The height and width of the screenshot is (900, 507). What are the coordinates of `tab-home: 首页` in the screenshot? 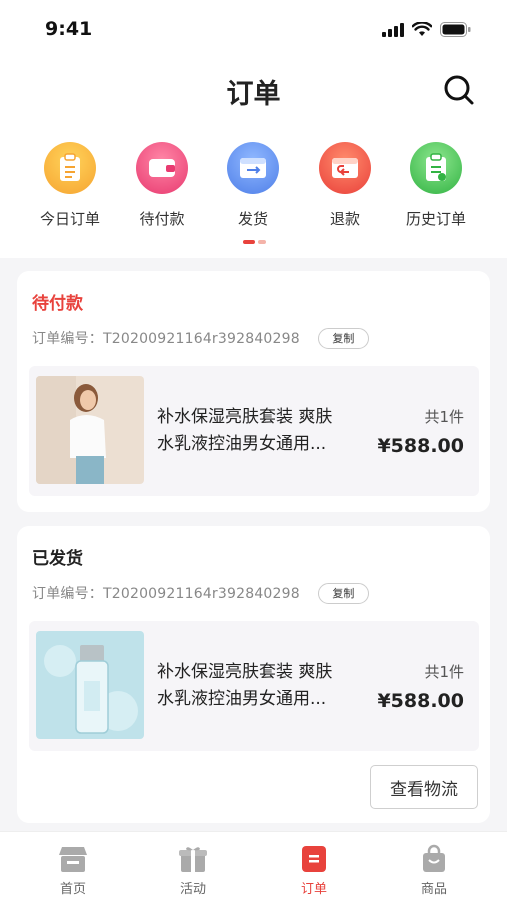 It's located at (73, 870).